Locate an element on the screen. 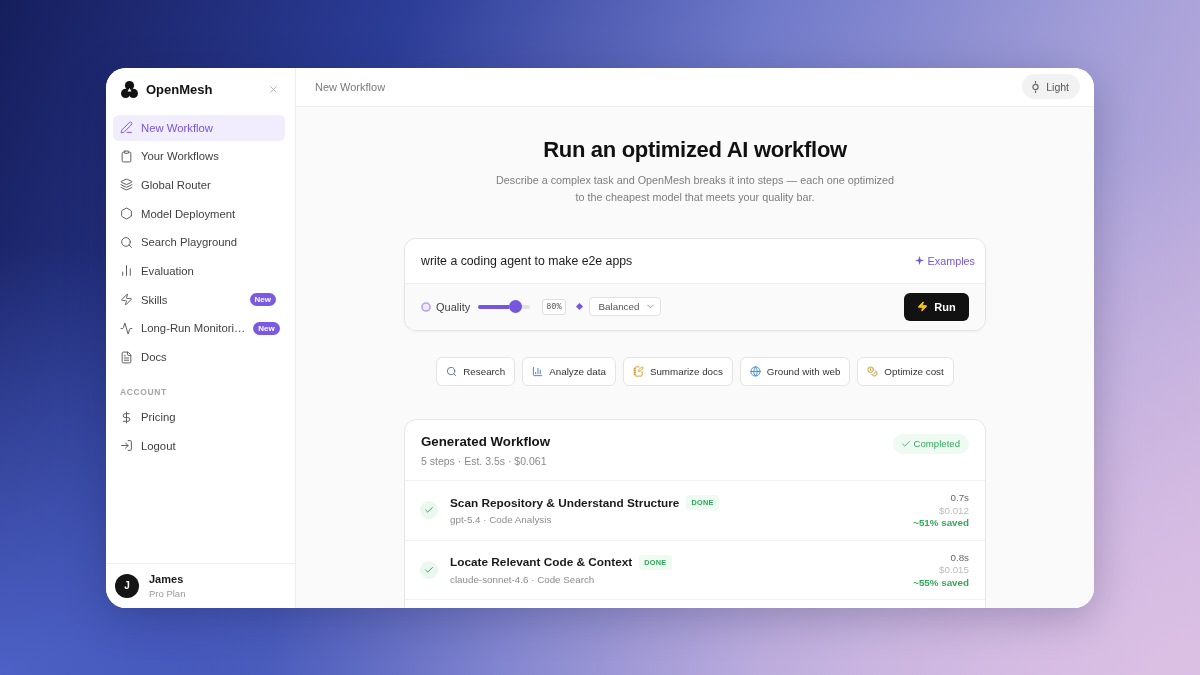 Image resolution: width=1200 pixels, height=675 pixels. user-name: James is located at coordinates (166, 578).